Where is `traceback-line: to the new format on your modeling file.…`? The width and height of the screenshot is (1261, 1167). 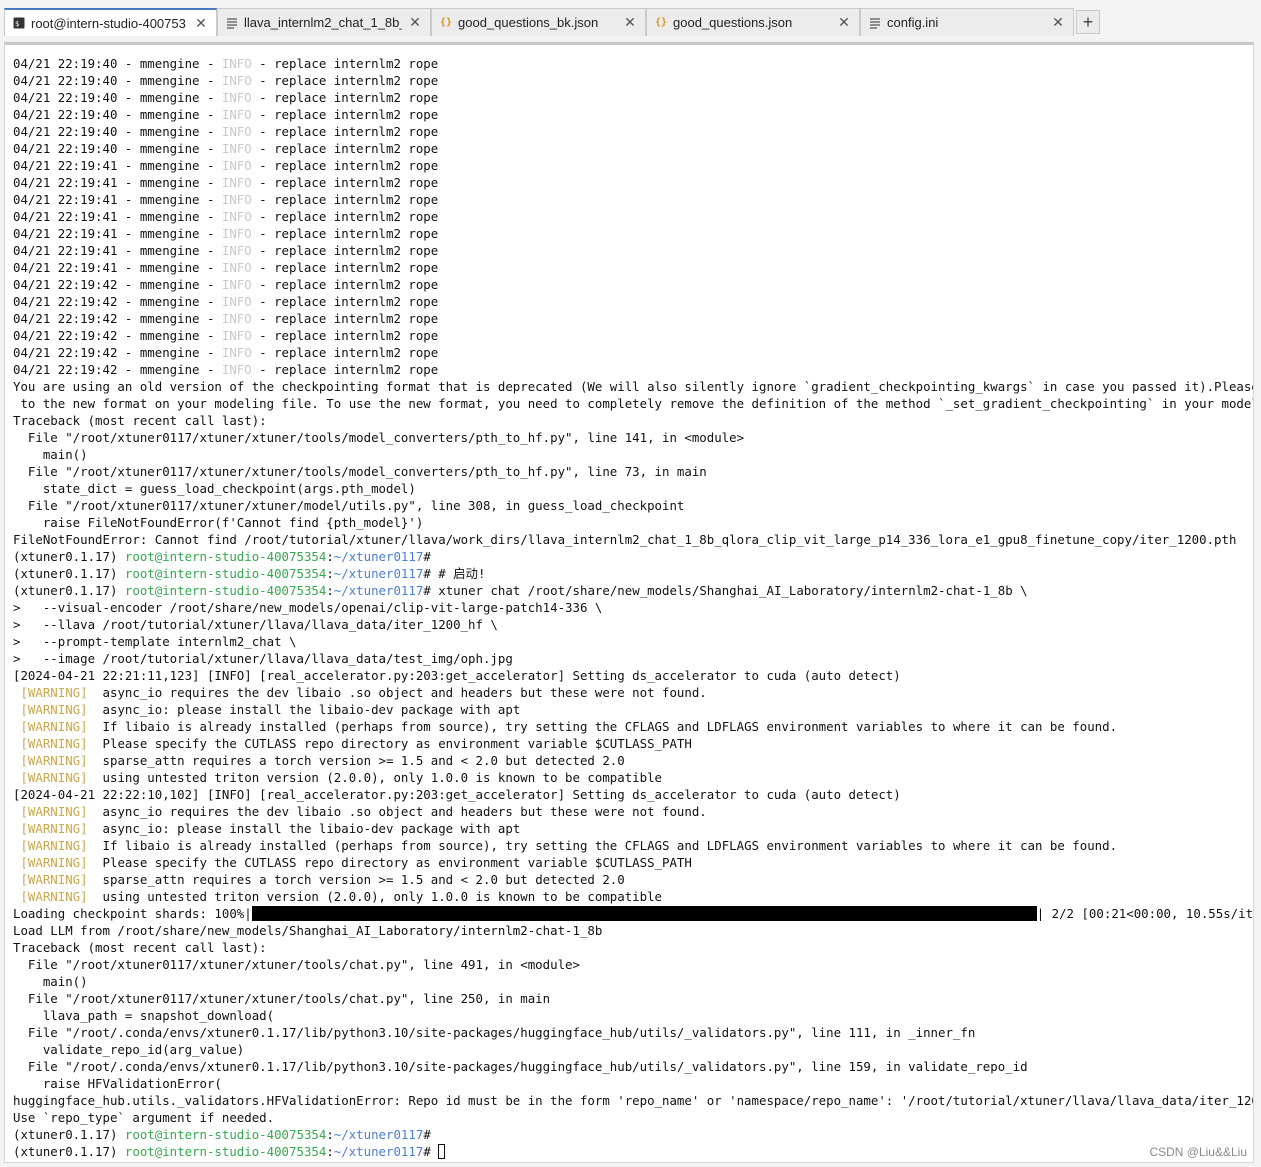
traceback-line: to the new format on your modeling file.… is located at coordinates (633, 403).